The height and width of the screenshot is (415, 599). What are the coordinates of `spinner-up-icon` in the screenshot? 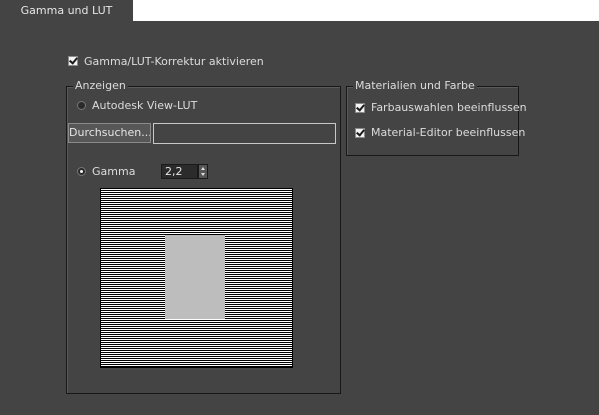 It's located at (203, 168).